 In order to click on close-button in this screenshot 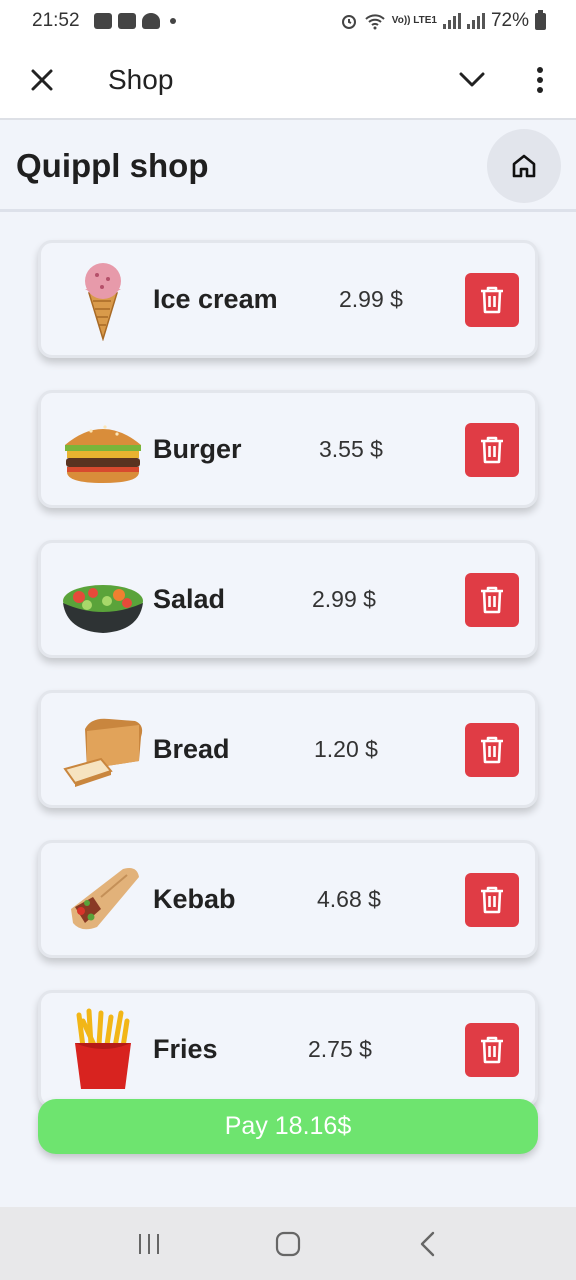, I will do `click(42, 80)`.